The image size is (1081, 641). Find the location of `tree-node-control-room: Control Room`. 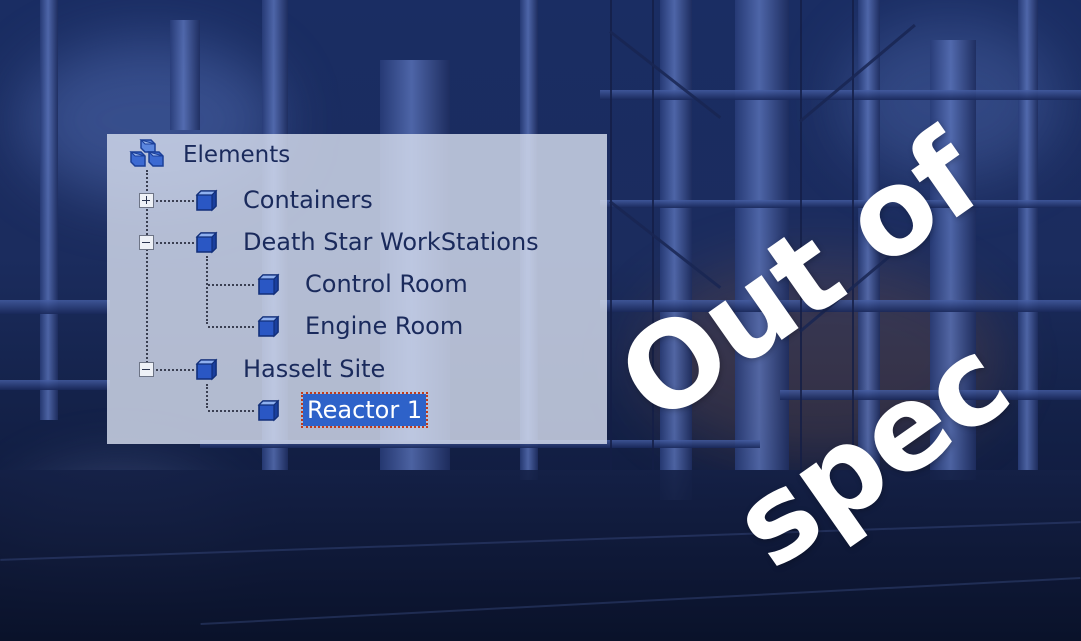

tree-node-control-room: Control Room is located at coordinates (362, 284).